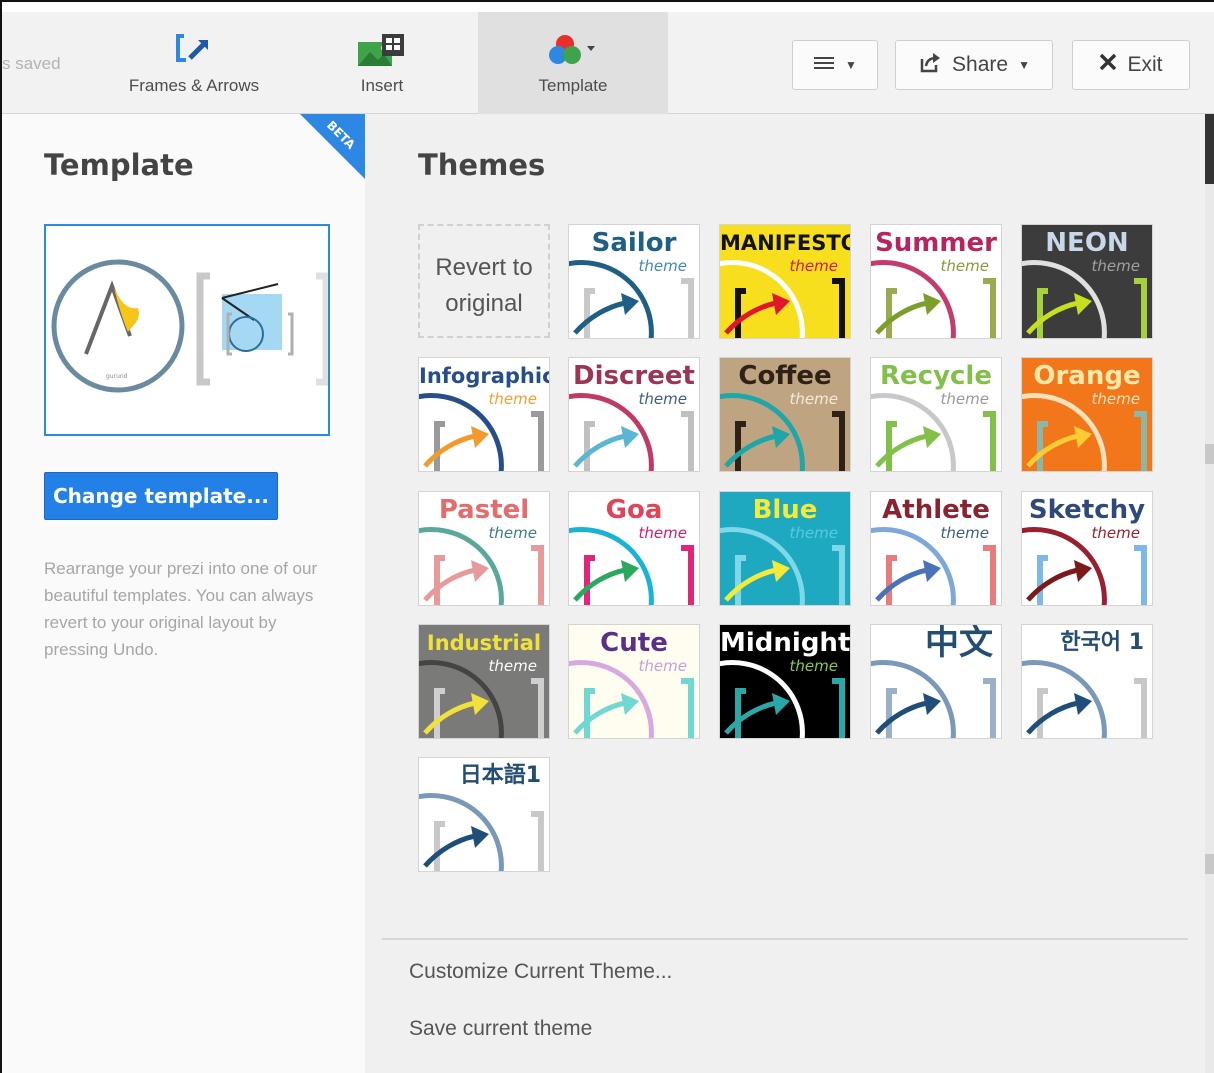  What do you see at coordinates (500, 775) in the screenshot?
I see `theme-name: 日本語1` at bounding box center [500, 775].